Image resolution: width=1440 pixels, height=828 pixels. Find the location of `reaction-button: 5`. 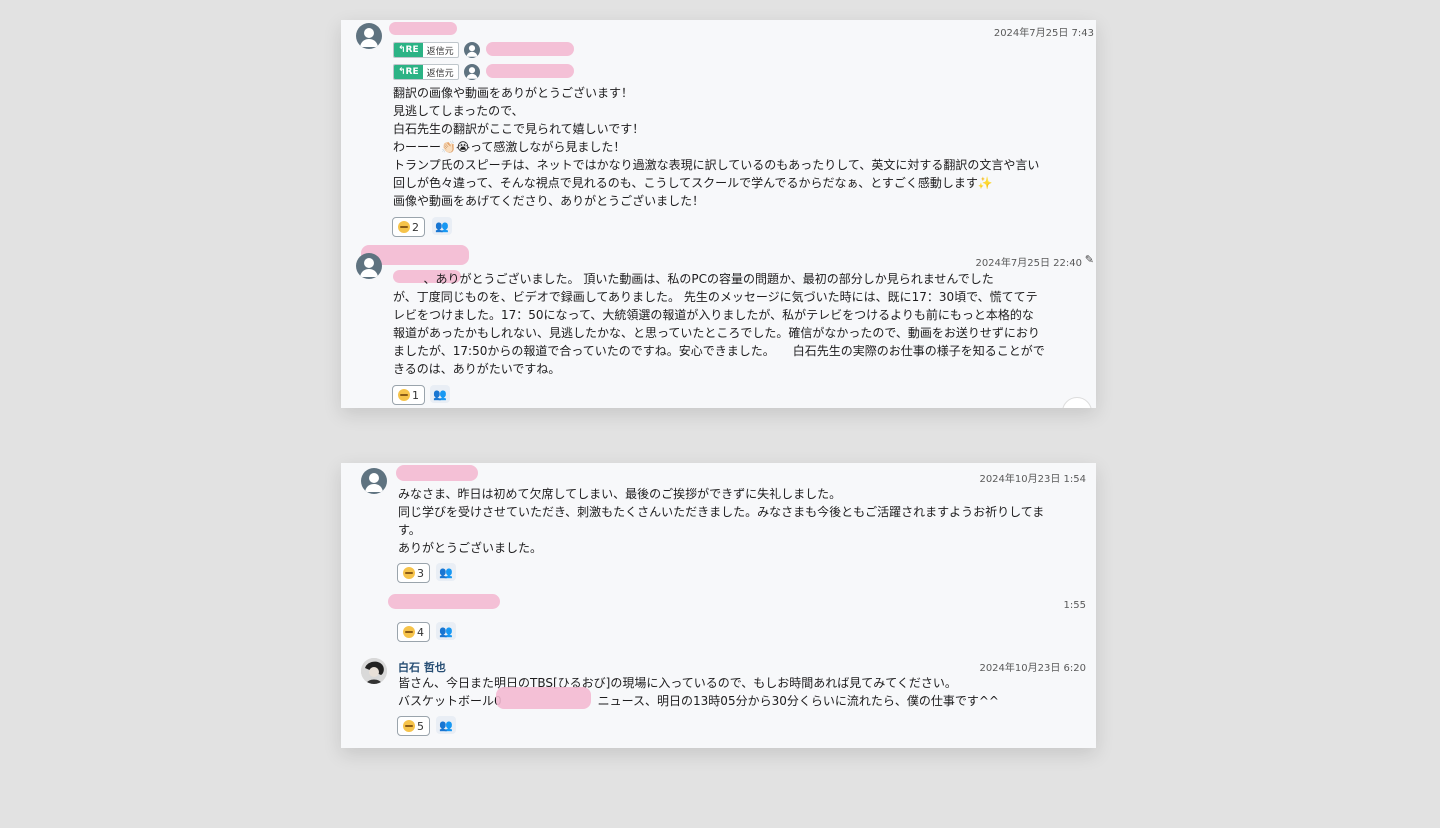

reaction-button: 5 is located at coordinates (413, 726).